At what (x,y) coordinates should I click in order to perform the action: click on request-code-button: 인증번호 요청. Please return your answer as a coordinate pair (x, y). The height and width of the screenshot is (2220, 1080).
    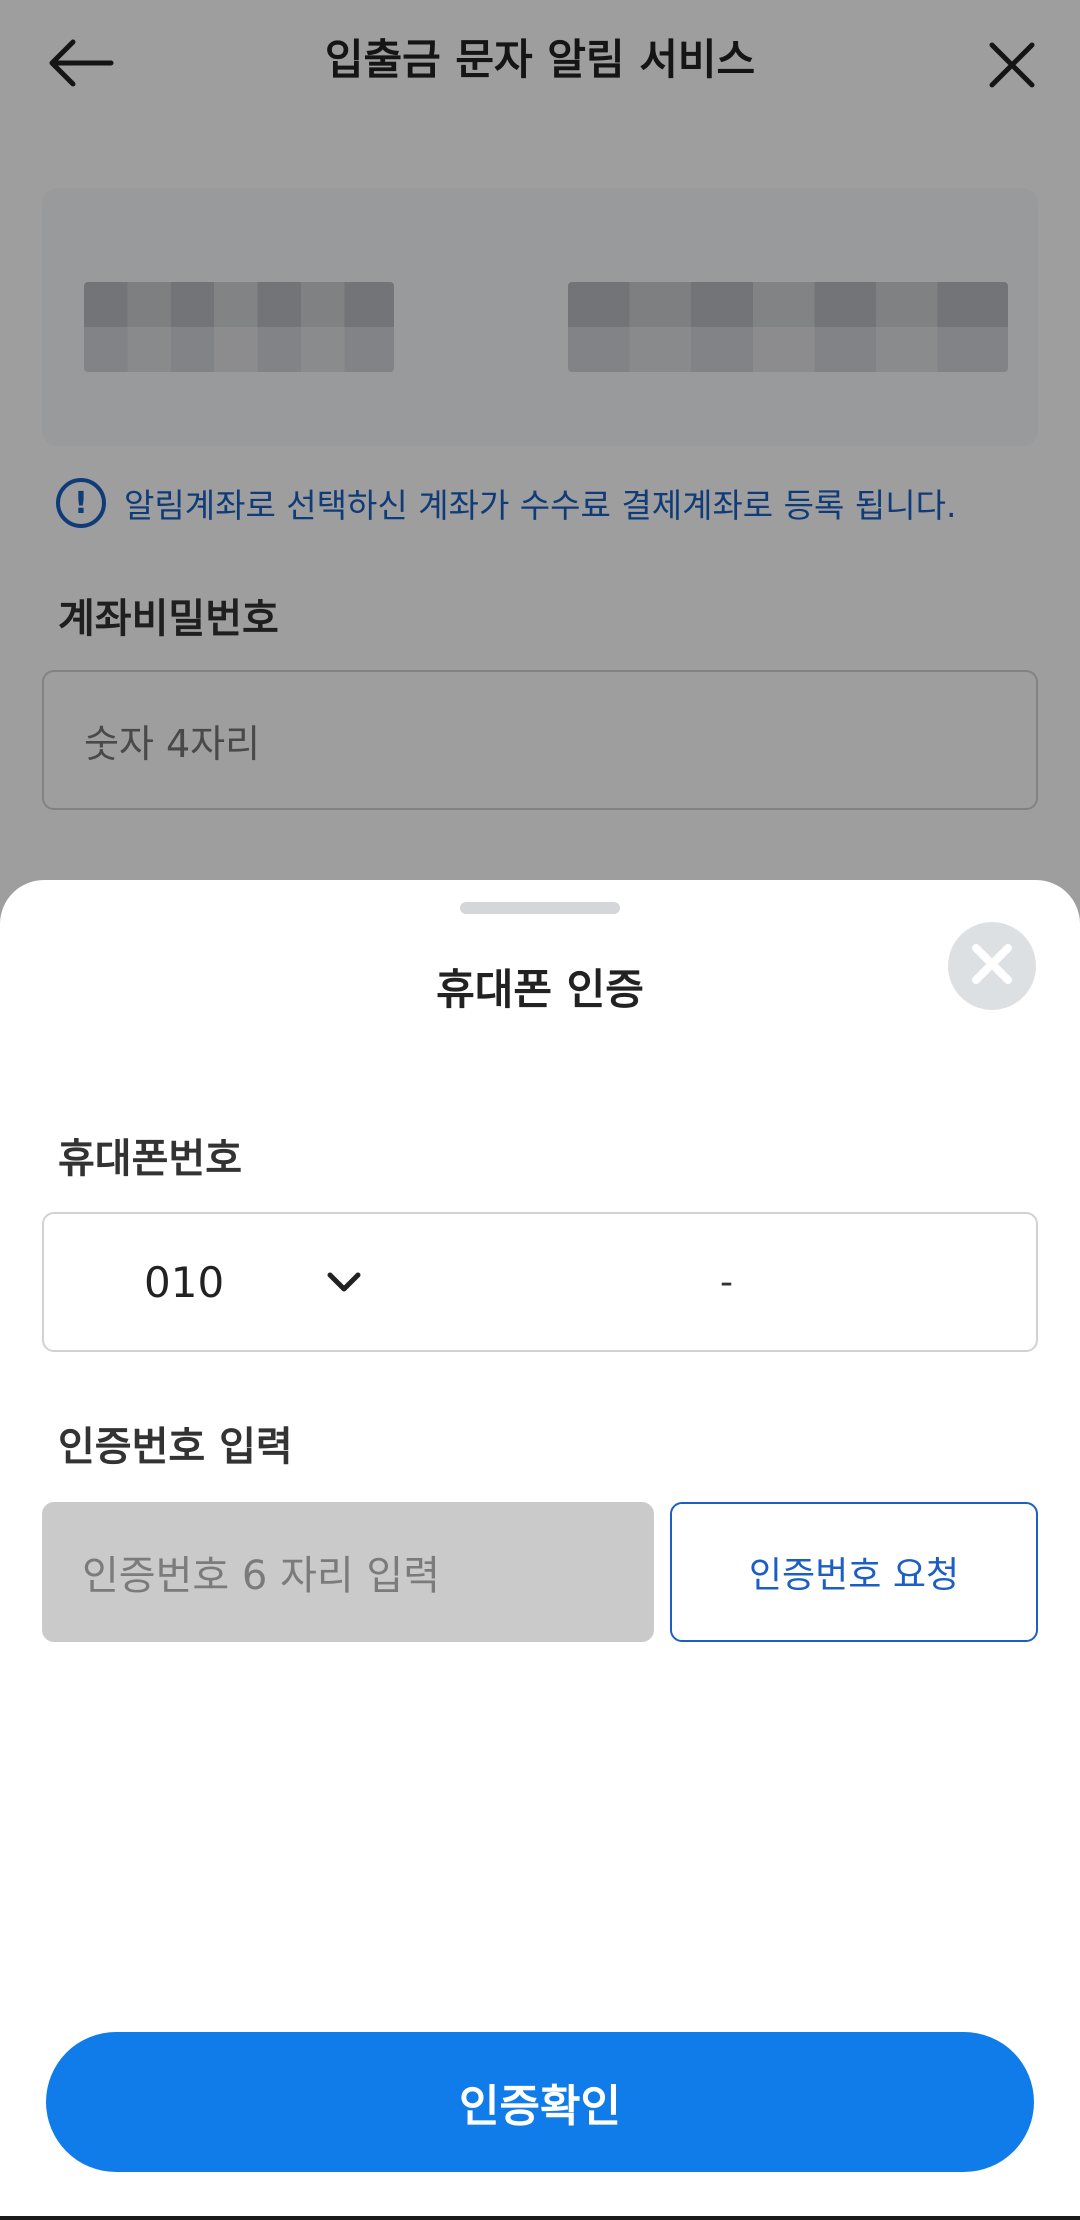
    Looking at the image, I should click on (854, 1572).